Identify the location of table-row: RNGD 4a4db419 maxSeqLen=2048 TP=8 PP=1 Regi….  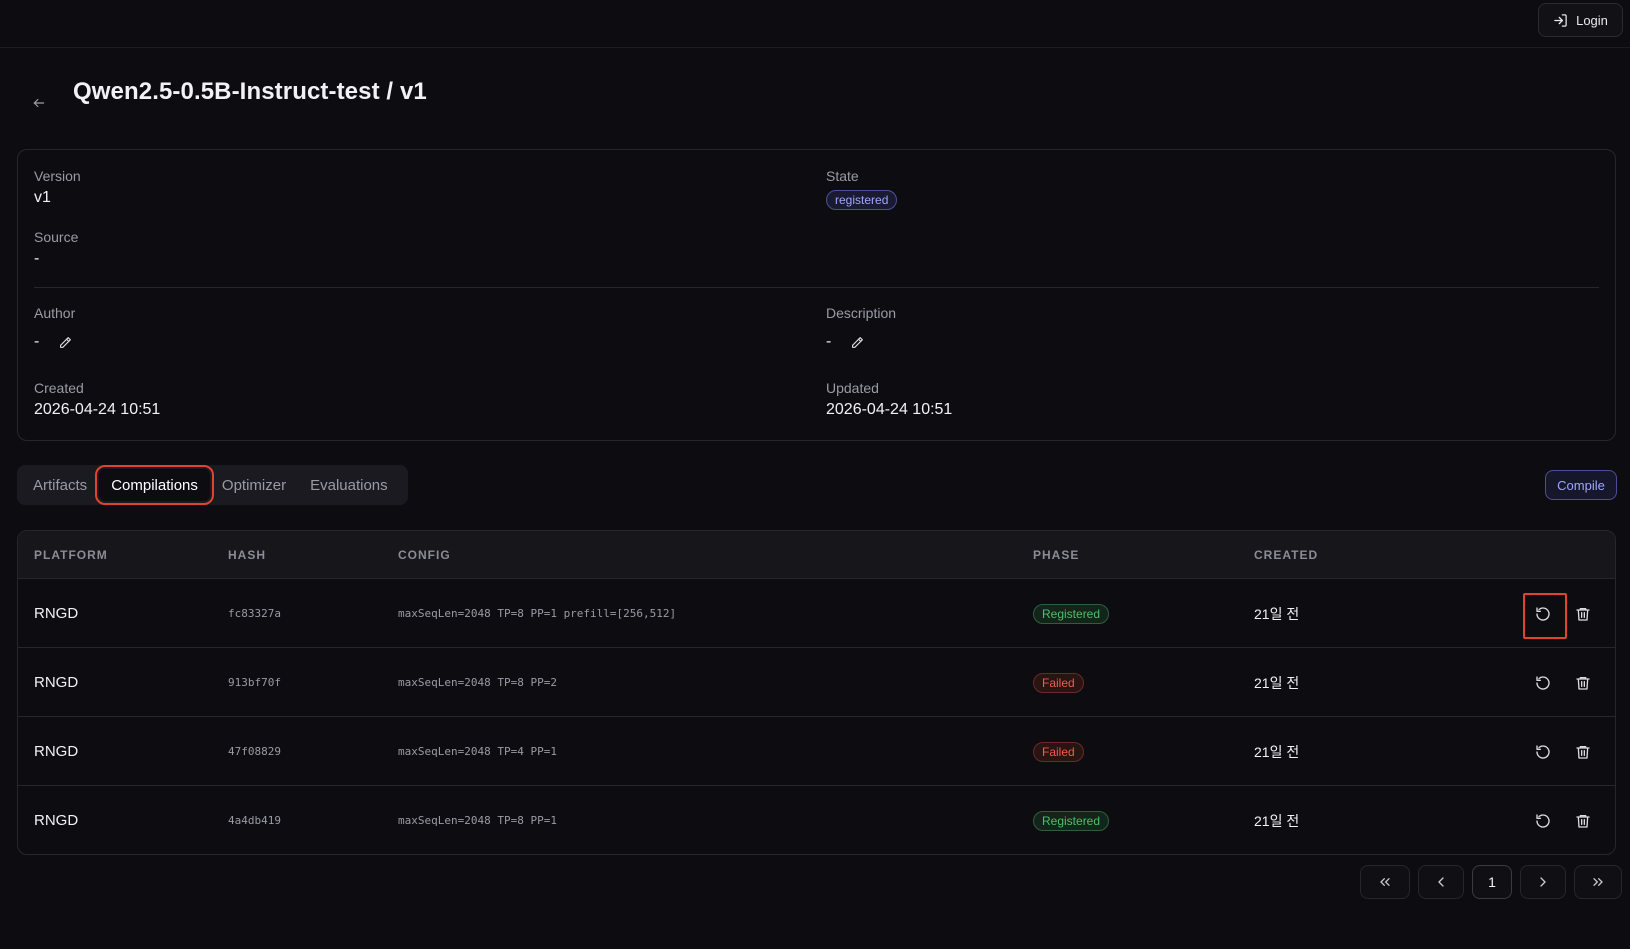
(816, 820).